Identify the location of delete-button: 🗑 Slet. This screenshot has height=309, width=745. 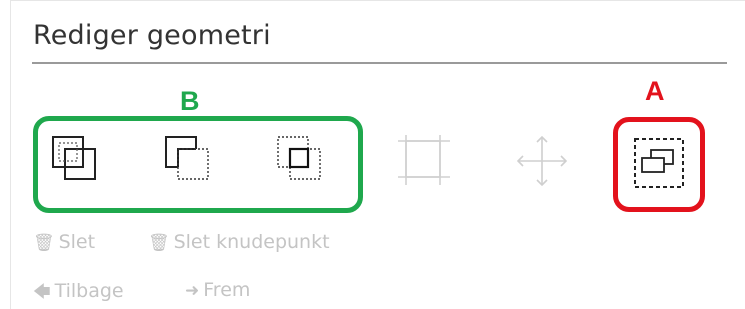
(64, 242).